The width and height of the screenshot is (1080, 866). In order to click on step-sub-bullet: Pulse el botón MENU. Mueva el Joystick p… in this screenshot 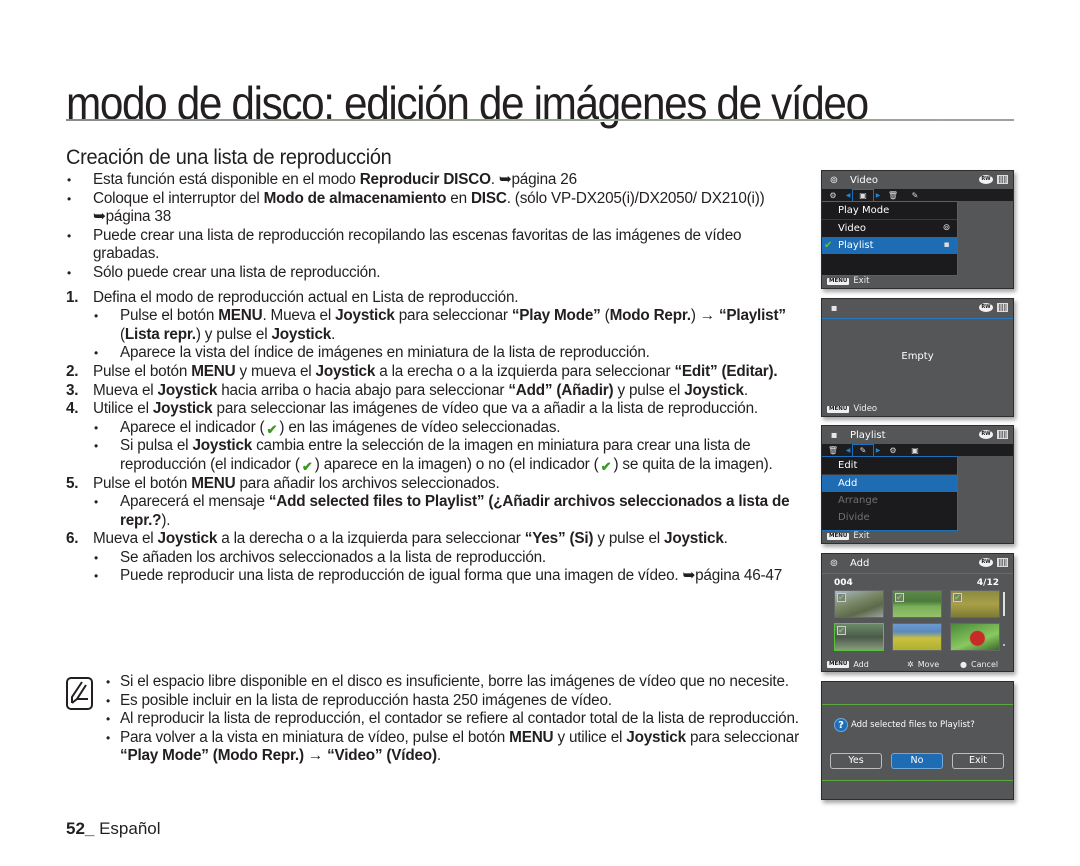, I will do `click(437, 325)`.